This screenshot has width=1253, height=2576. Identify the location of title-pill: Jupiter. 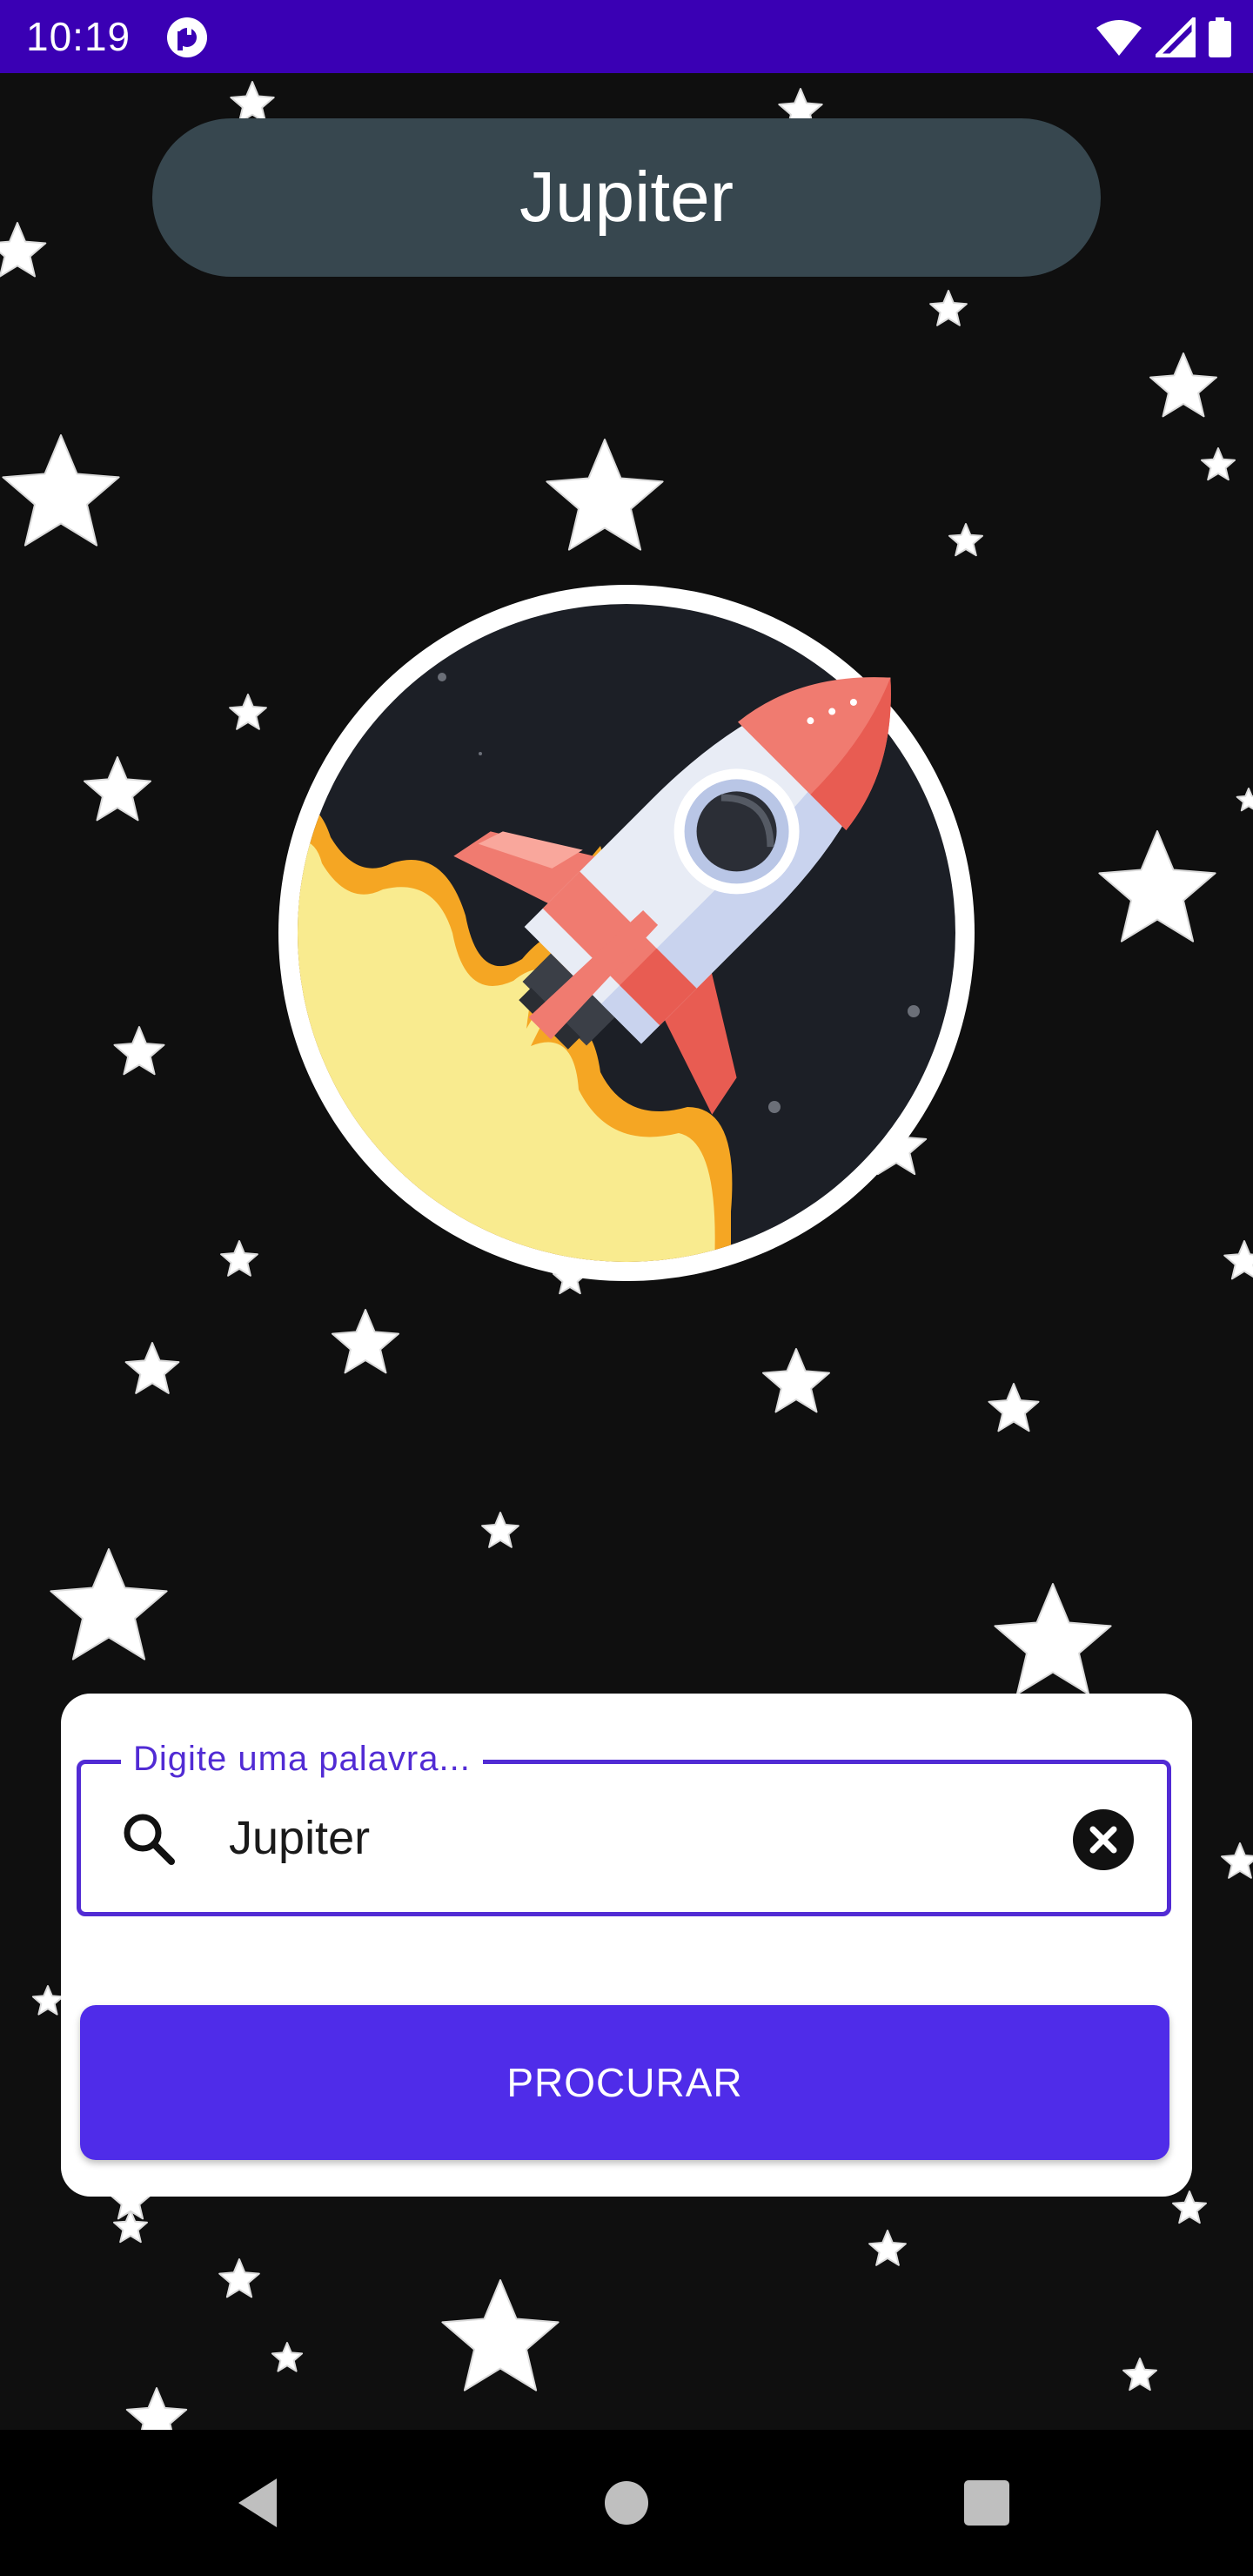
(626, 198).